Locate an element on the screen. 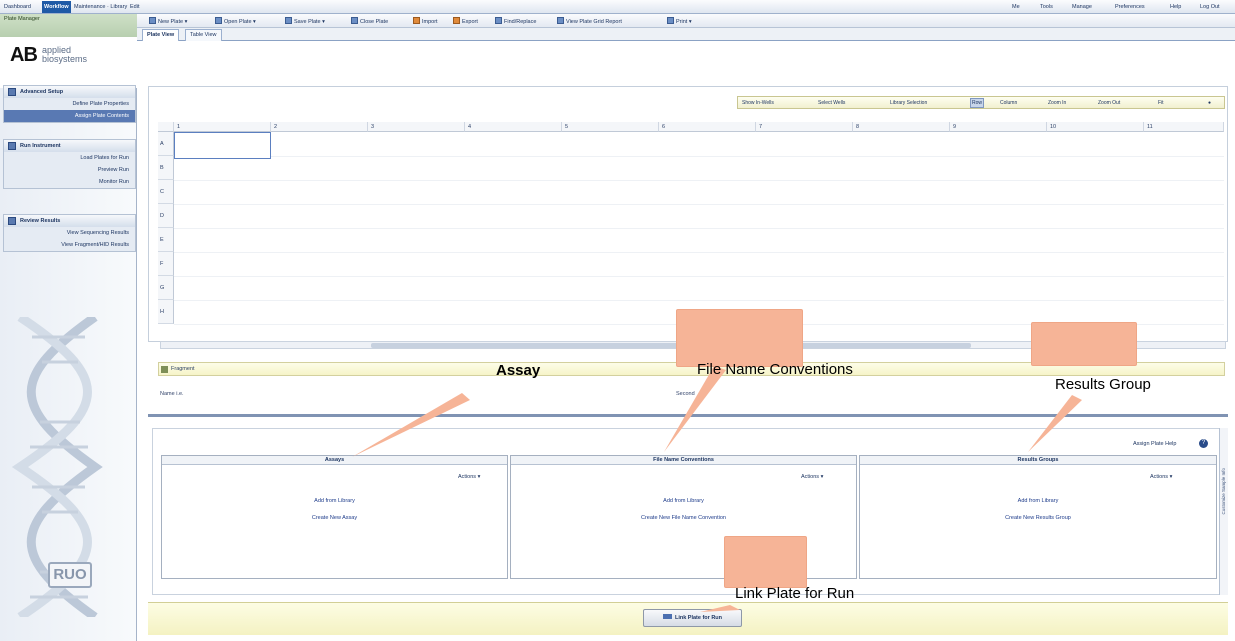 The height and width of the screenshot is (641, 1235). nav-item-preview-run: Preview Run is located at coordinates (69, 170).